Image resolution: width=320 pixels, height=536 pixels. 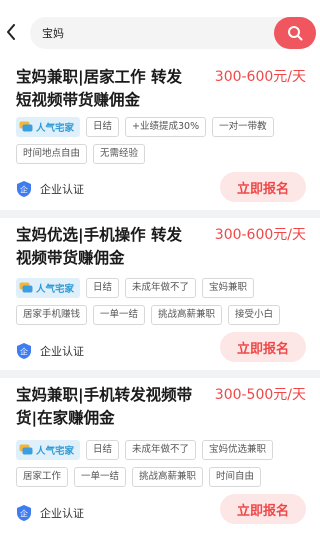 I want to click on search-query-text: 宝妈, so click(x=53, y=33).